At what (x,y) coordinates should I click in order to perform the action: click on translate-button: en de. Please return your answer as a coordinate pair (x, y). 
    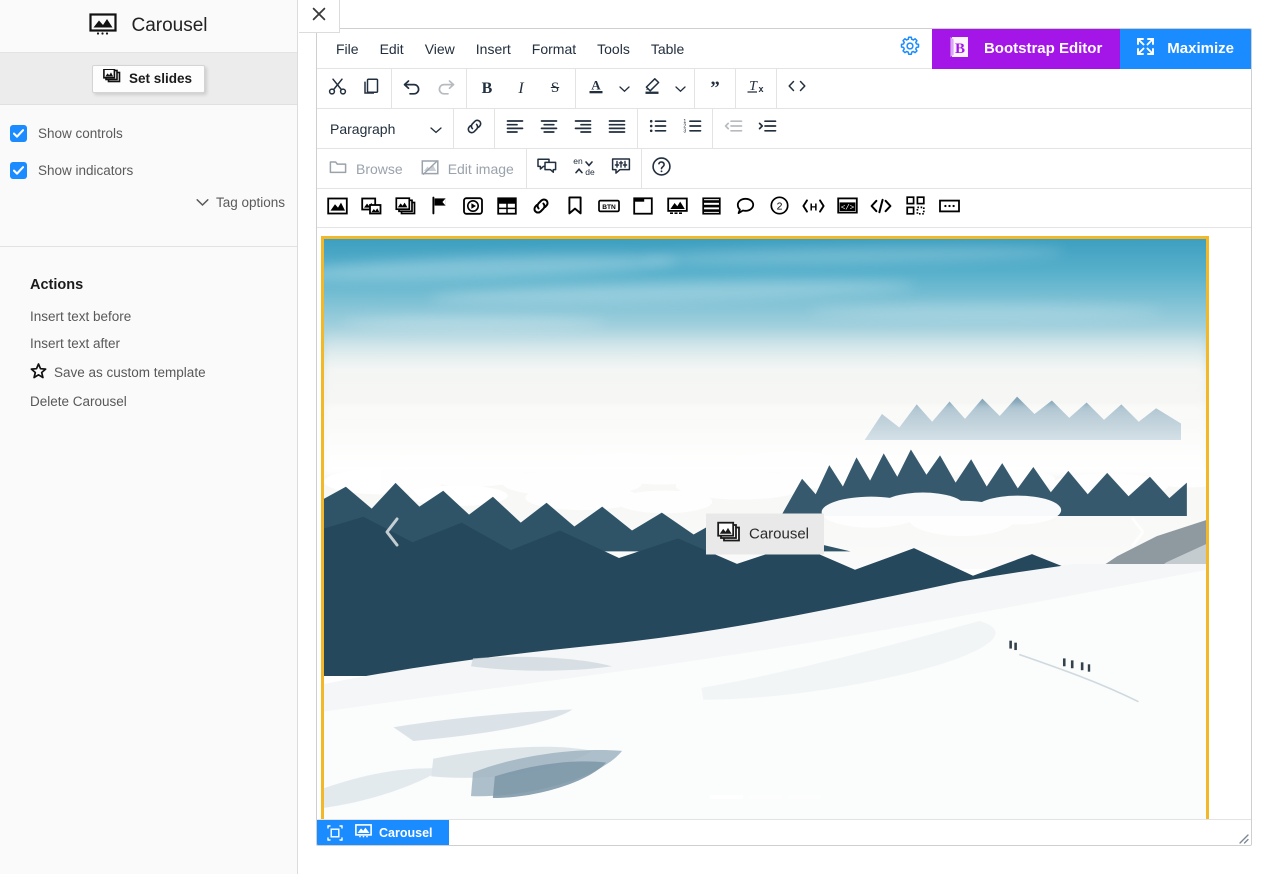
    Looking at the image, I should click on (584, 169).